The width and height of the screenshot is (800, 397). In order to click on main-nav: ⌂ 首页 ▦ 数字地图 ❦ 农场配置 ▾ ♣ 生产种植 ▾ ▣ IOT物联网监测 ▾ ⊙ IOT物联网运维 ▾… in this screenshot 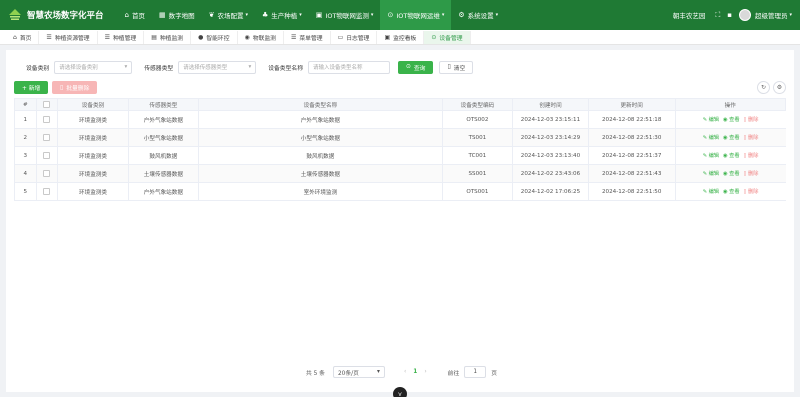, I will do `click(312, 15)`.